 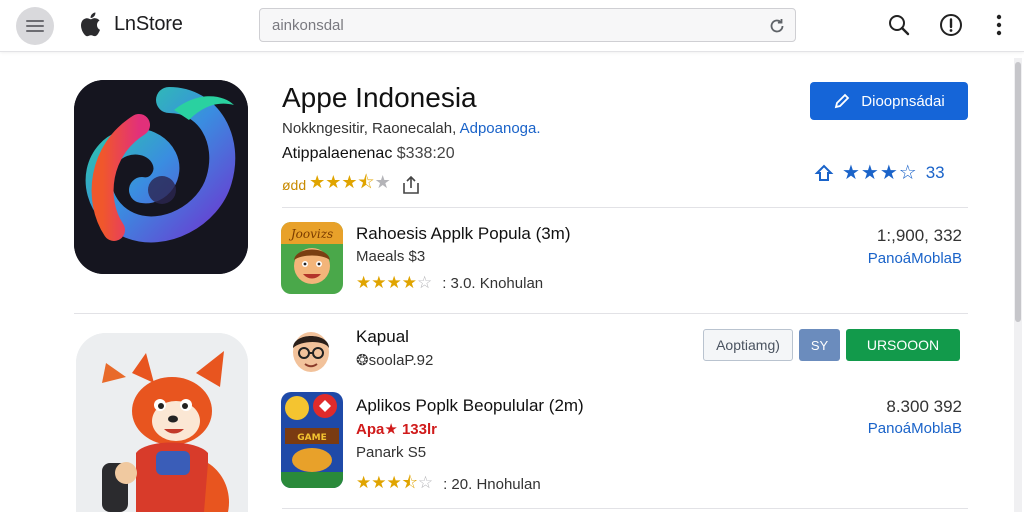 What do you see at coordinates (294, 185) in the screenshot?
I see `featured-rating-label: ødd` at bounding box center [294, 185].